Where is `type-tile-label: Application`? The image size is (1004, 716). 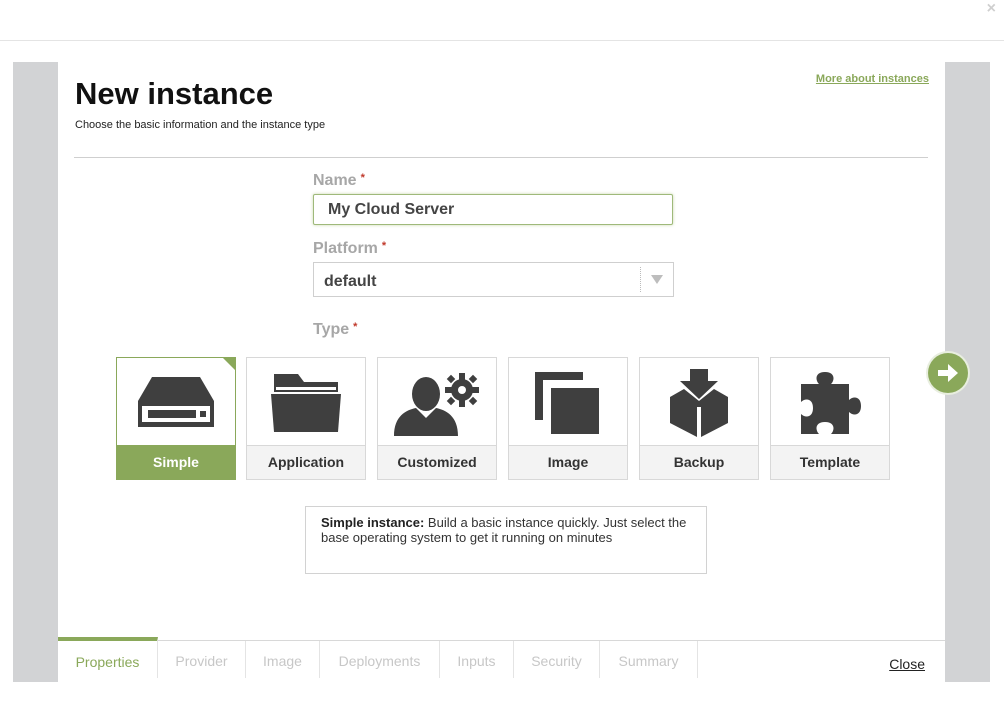 type-tile-label: Application is located at coordinates (306, 462).